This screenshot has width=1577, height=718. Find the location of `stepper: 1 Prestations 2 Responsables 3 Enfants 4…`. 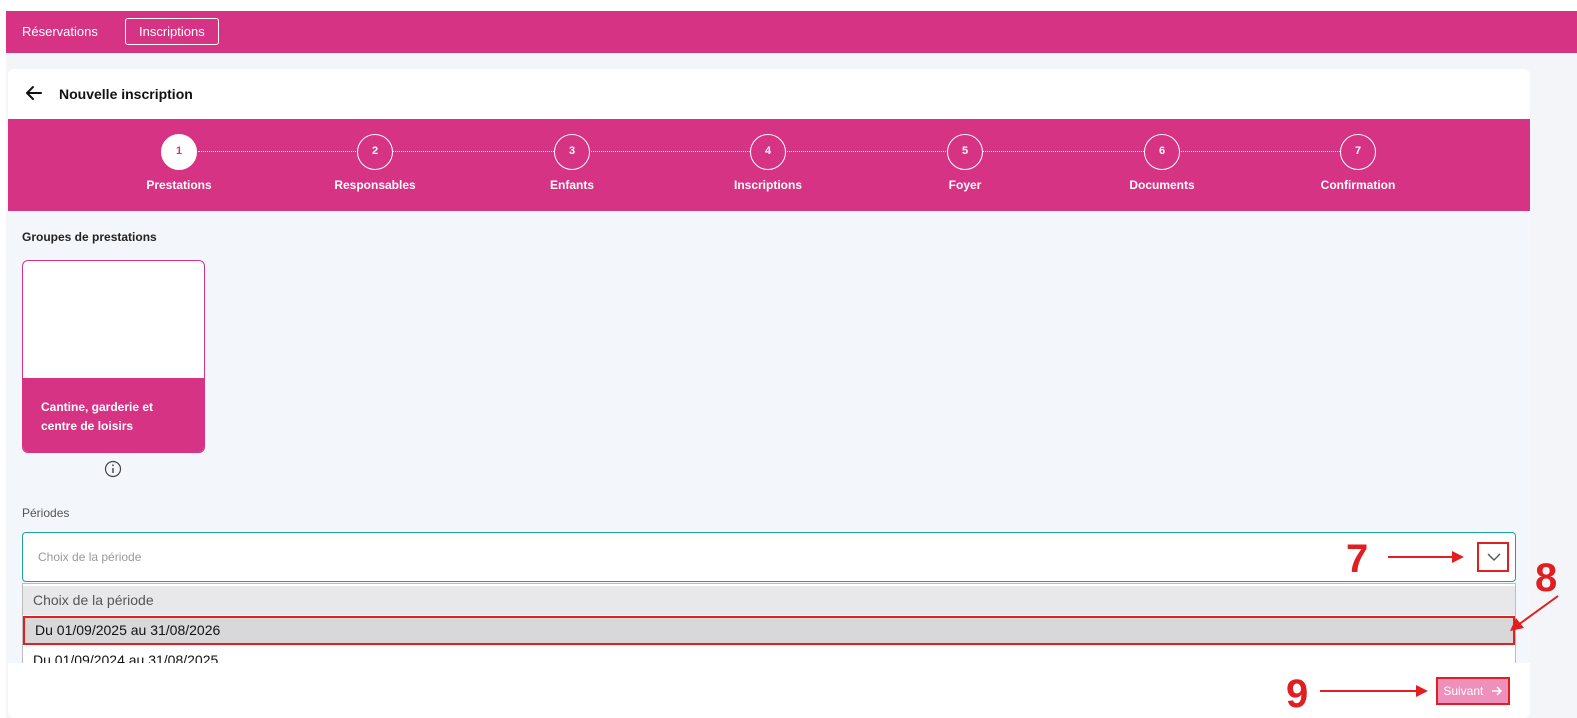

stepper: 1 Prestations 2 Responsables 3 Enfants 4… is located at coordinates (769, 165).